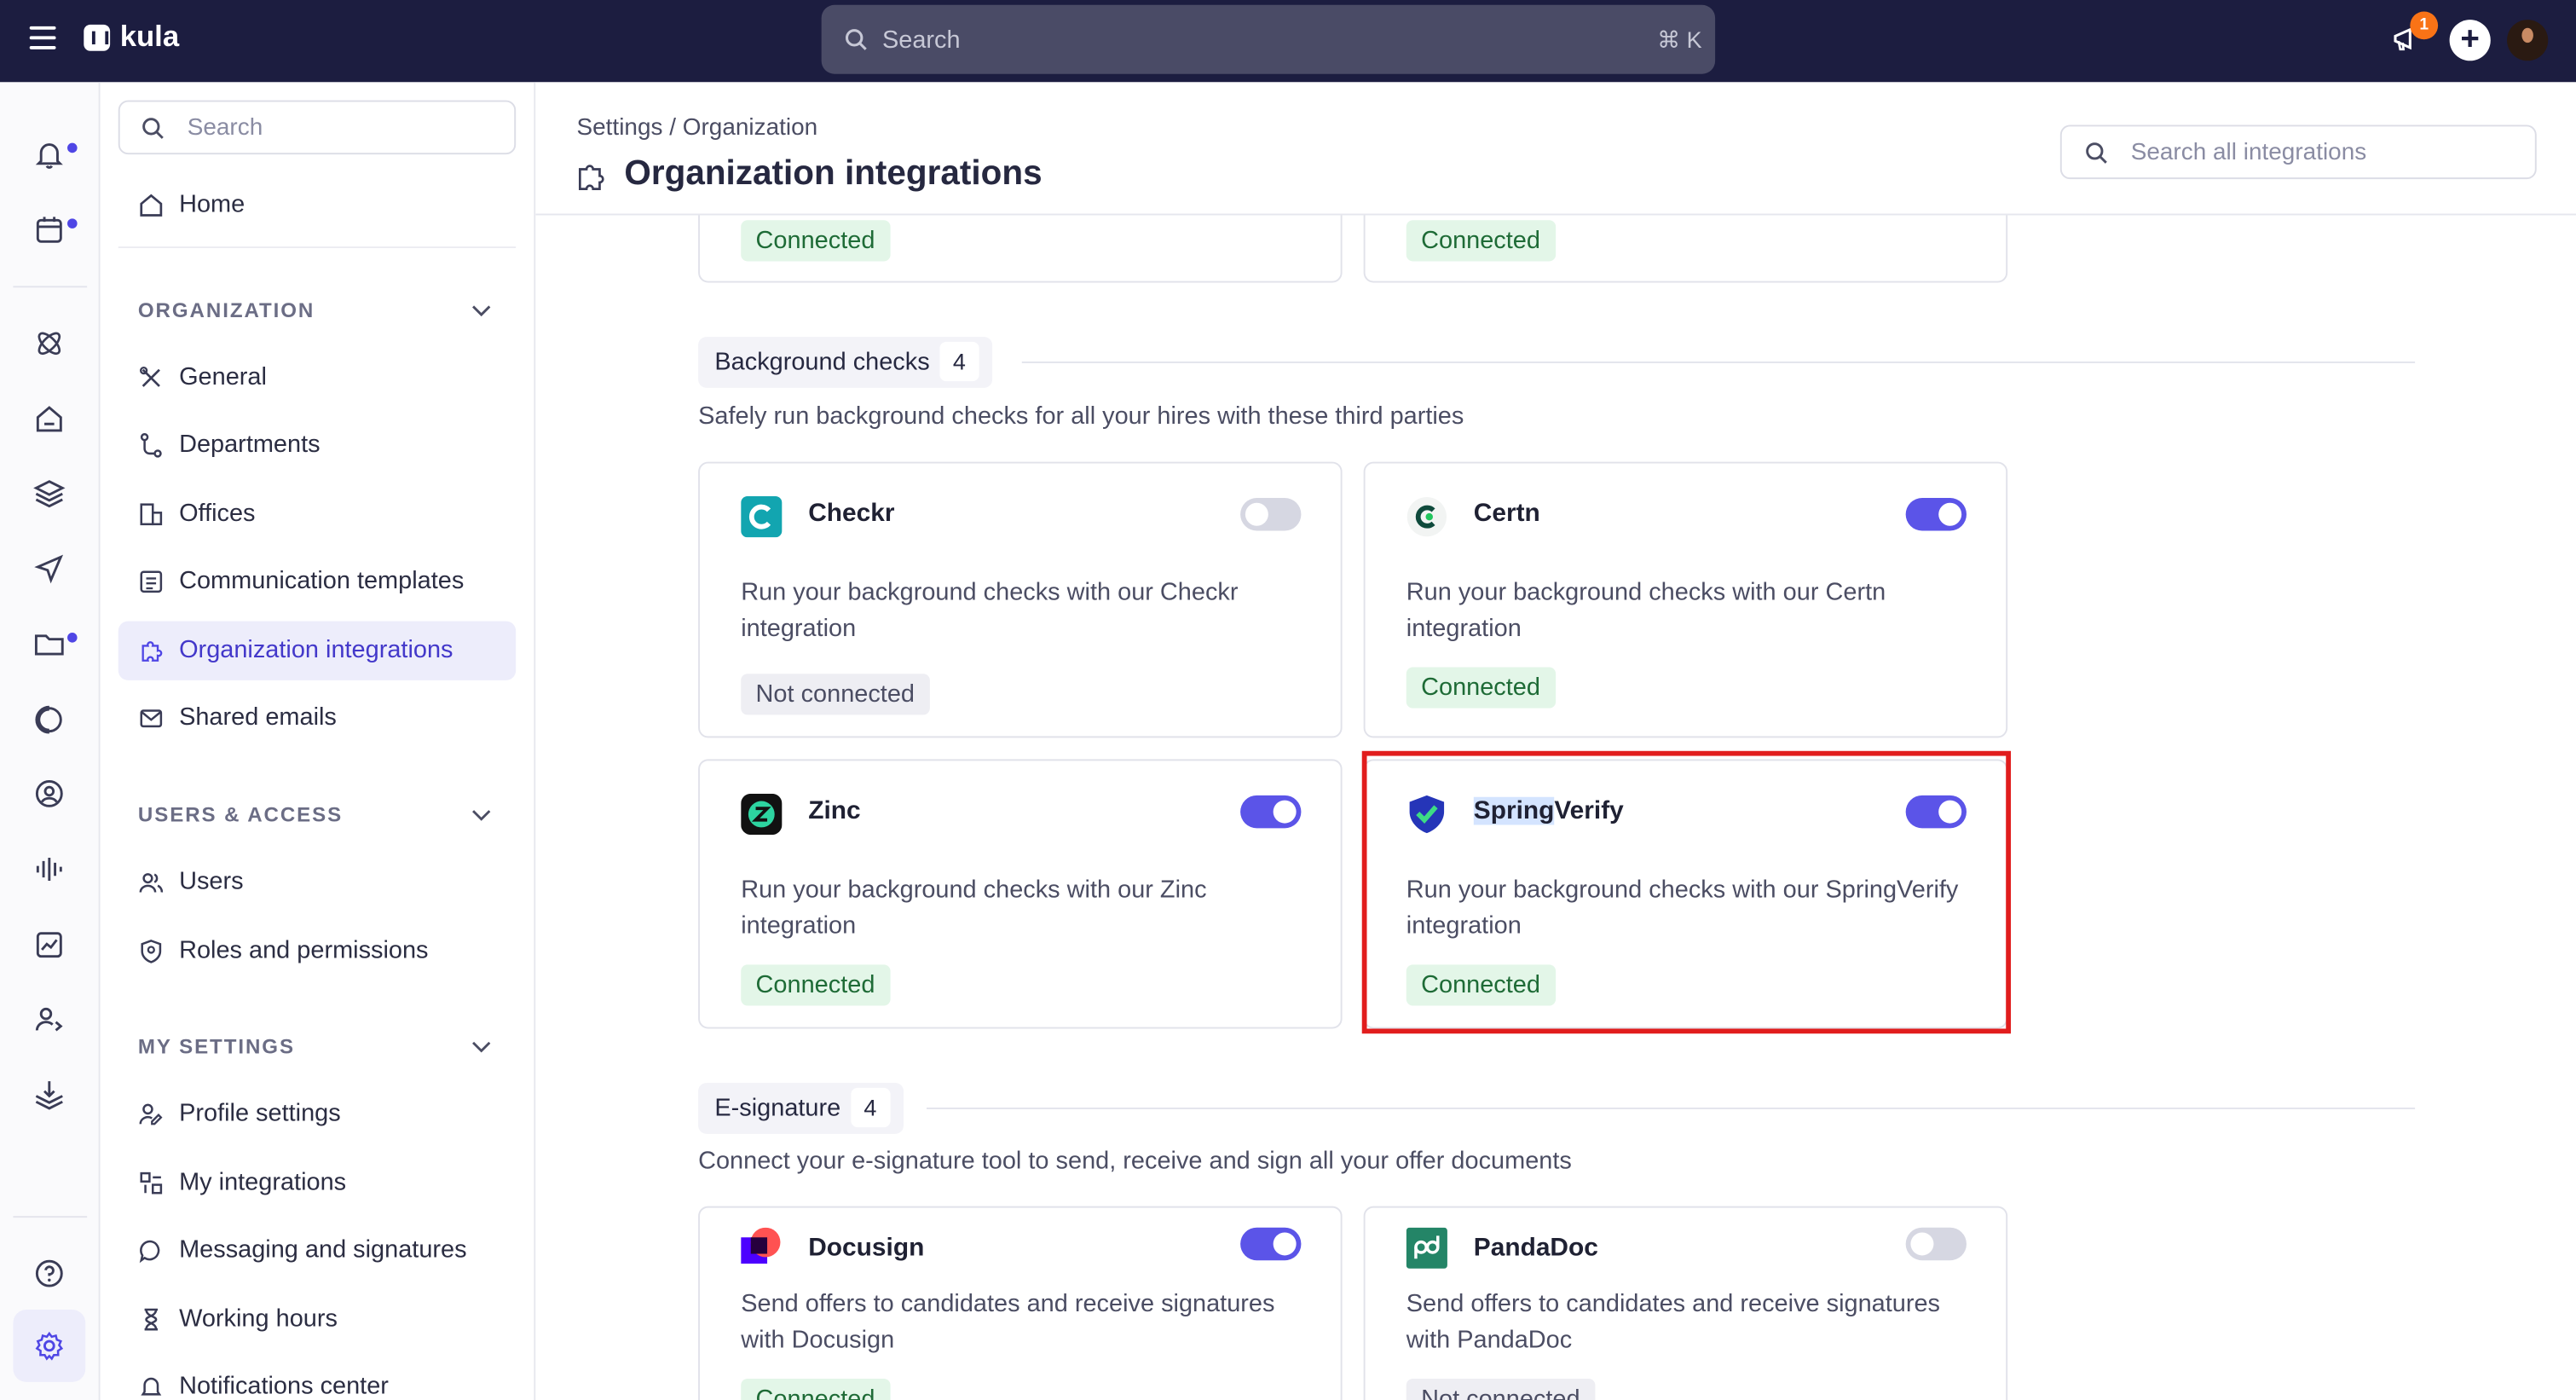  What do you see at coordinates (49, 869) in the screenshot?
I see `audio-wave-icon` at bounding box center [49, 869].